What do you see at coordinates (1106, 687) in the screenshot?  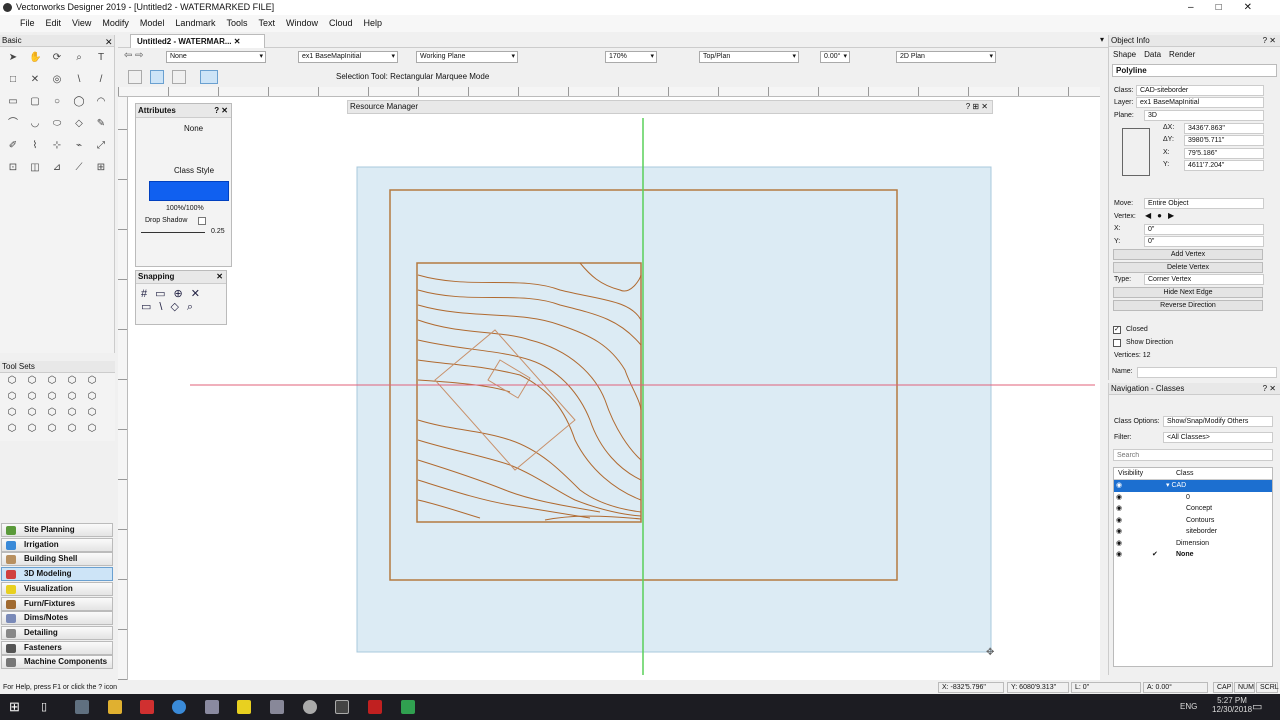 I see `length-readout: L: 0"` at bounding box center [1106, 687].